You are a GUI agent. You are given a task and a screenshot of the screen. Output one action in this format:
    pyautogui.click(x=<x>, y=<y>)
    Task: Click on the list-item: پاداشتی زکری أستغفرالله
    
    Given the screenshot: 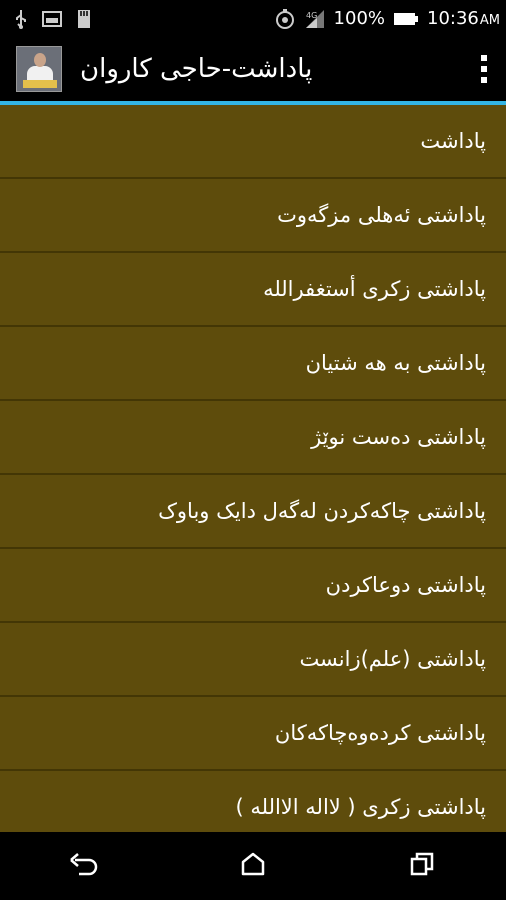 What is the action you would take?
    pyautogui.click(x=253, y=290)
    